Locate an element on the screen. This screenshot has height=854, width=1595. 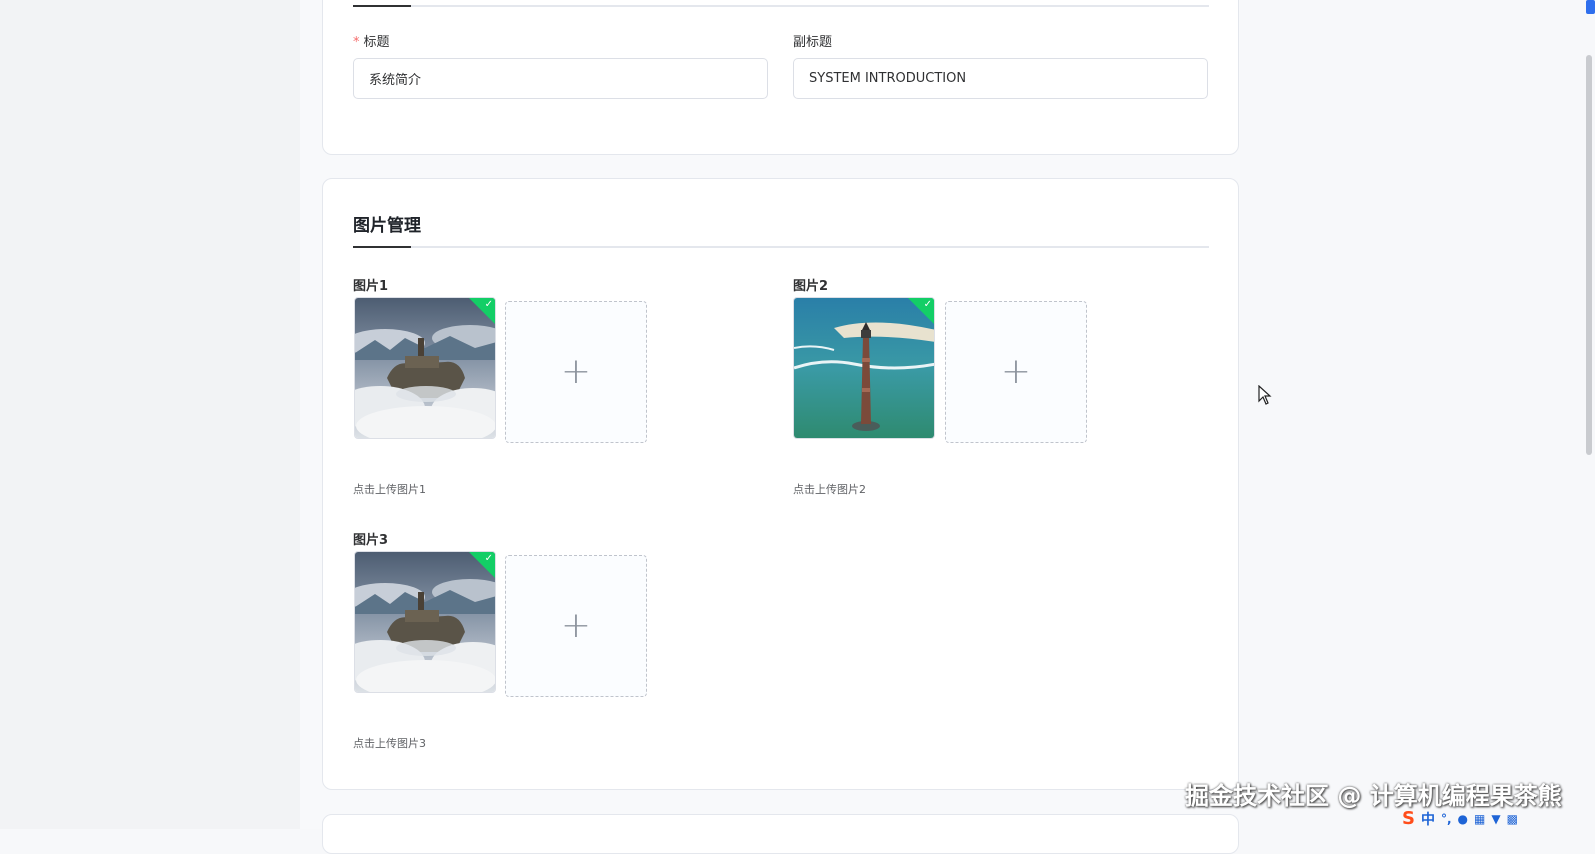
ime-toolbar: S 中 °, ● ▦ ▼ ▩ is located at coordinates (1460, 818).